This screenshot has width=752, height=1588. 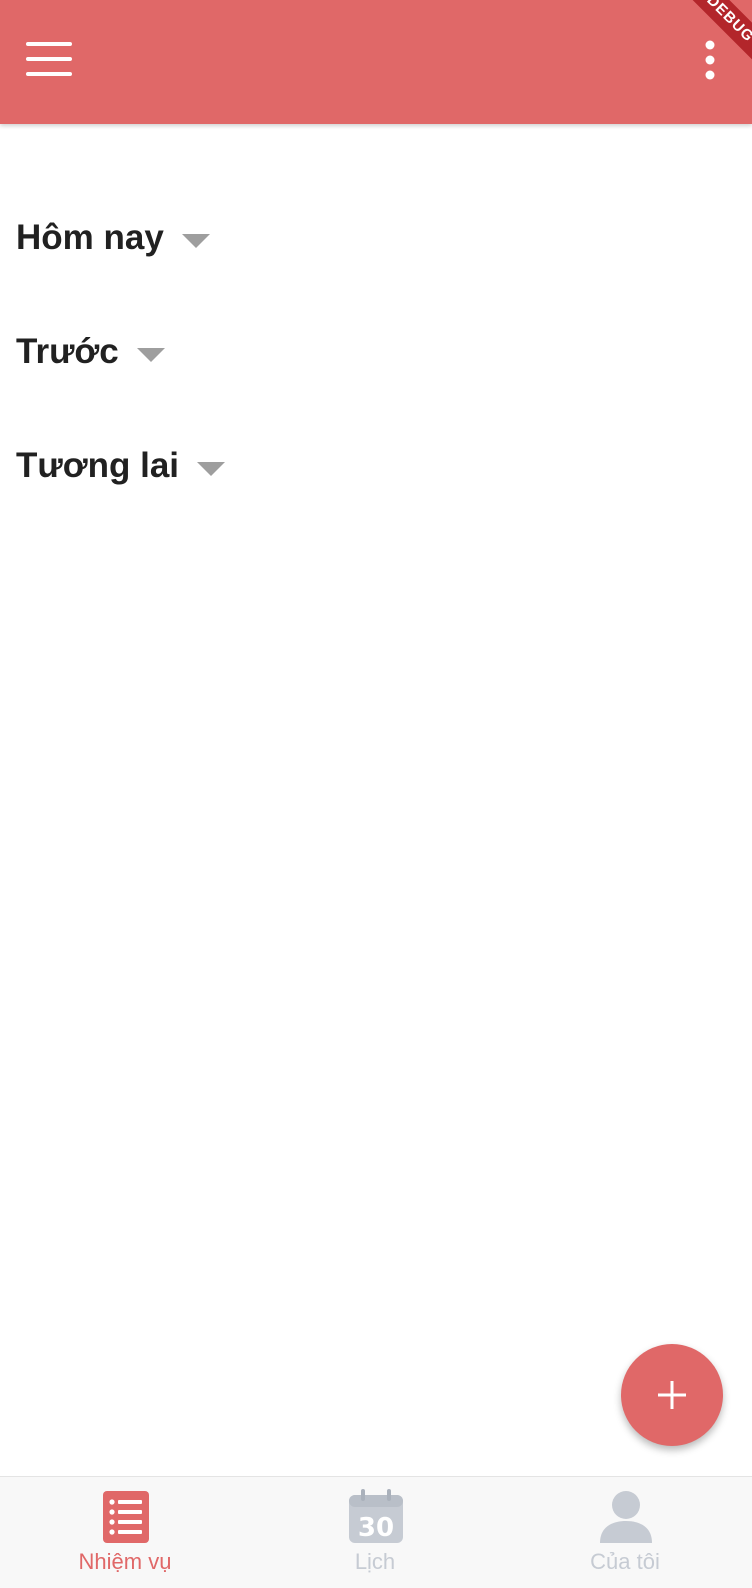 What do you see at coordinates (375, 1561) in the screenshot?
I see `nav-label-calendar: Lịch` at bounding box center [375, 1561].